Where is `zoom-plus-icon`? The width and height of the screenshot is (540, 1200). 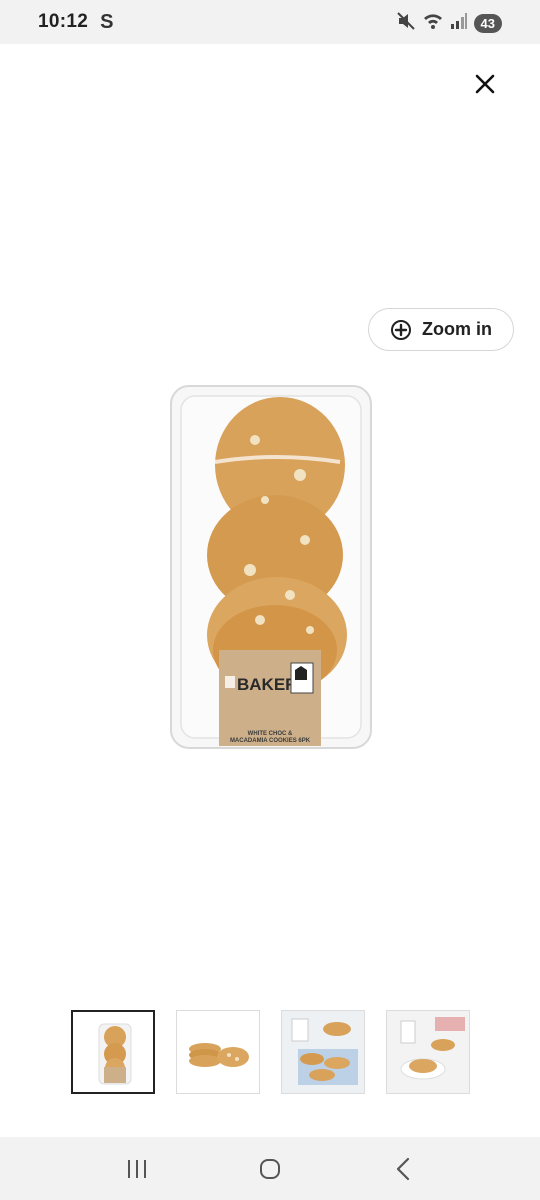 zoom-plus-icon is located at coordinates (401, 329).